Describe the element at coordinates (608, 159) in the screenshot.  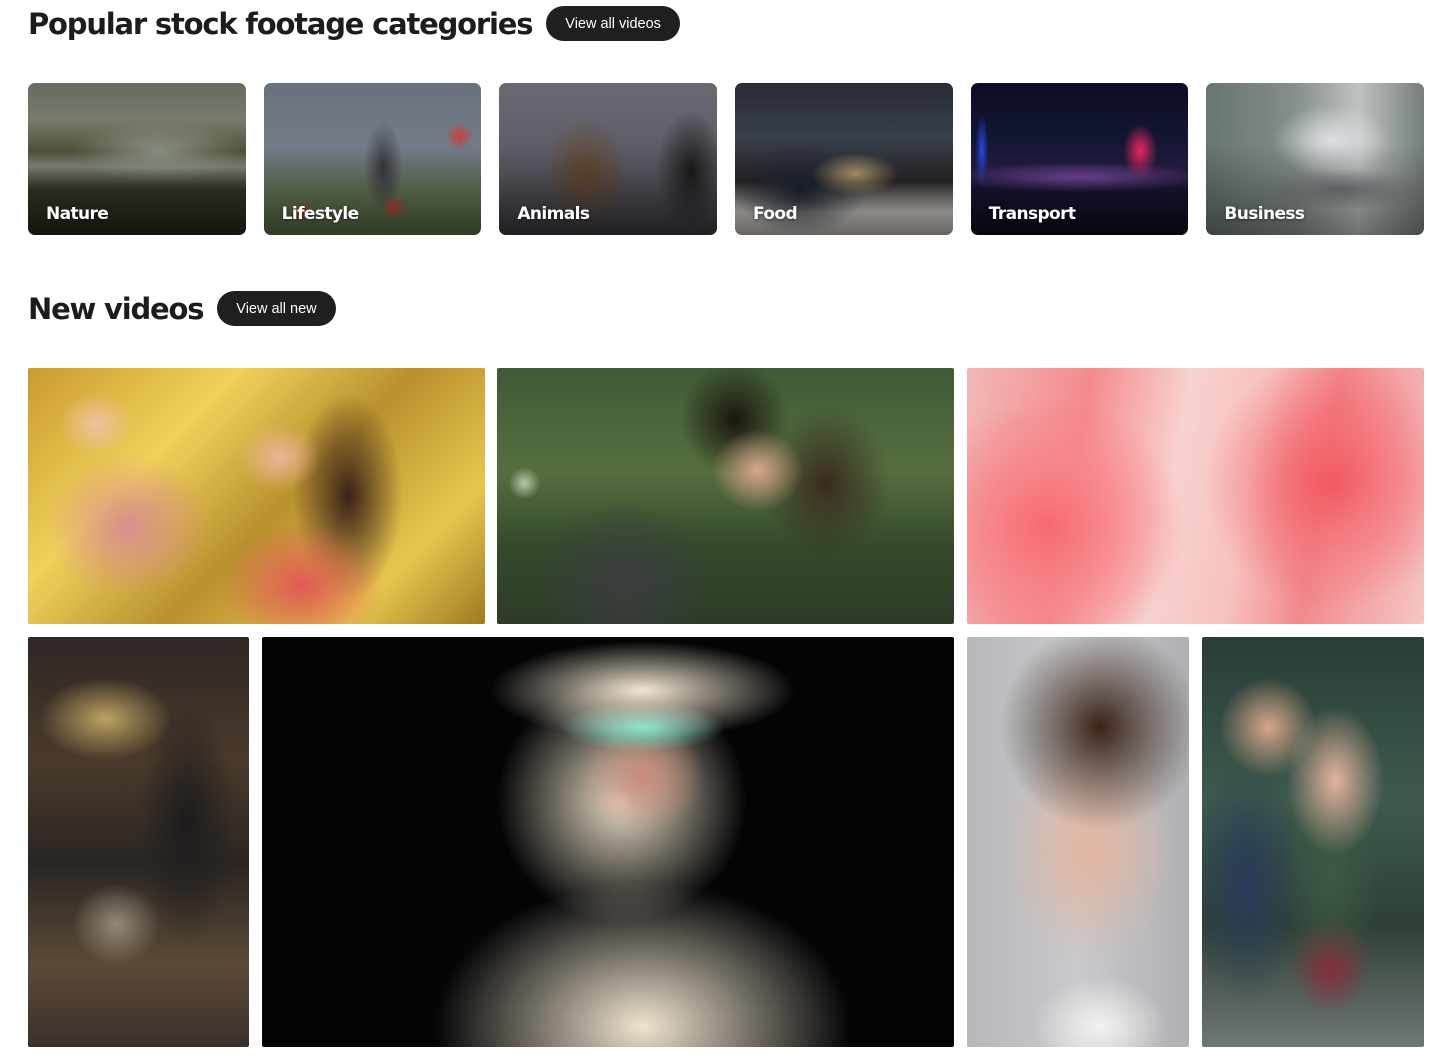
I see `category-card-animals: Animals` at that location.